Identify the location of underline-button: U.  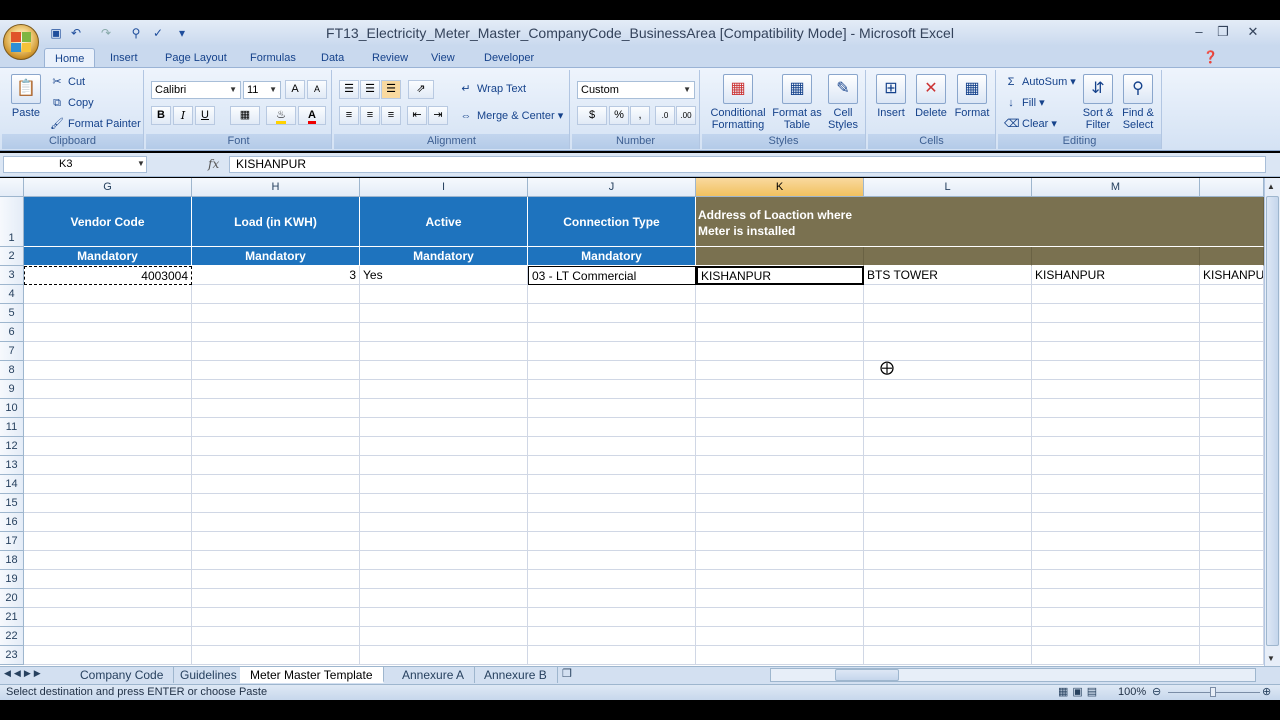
(205, 115).